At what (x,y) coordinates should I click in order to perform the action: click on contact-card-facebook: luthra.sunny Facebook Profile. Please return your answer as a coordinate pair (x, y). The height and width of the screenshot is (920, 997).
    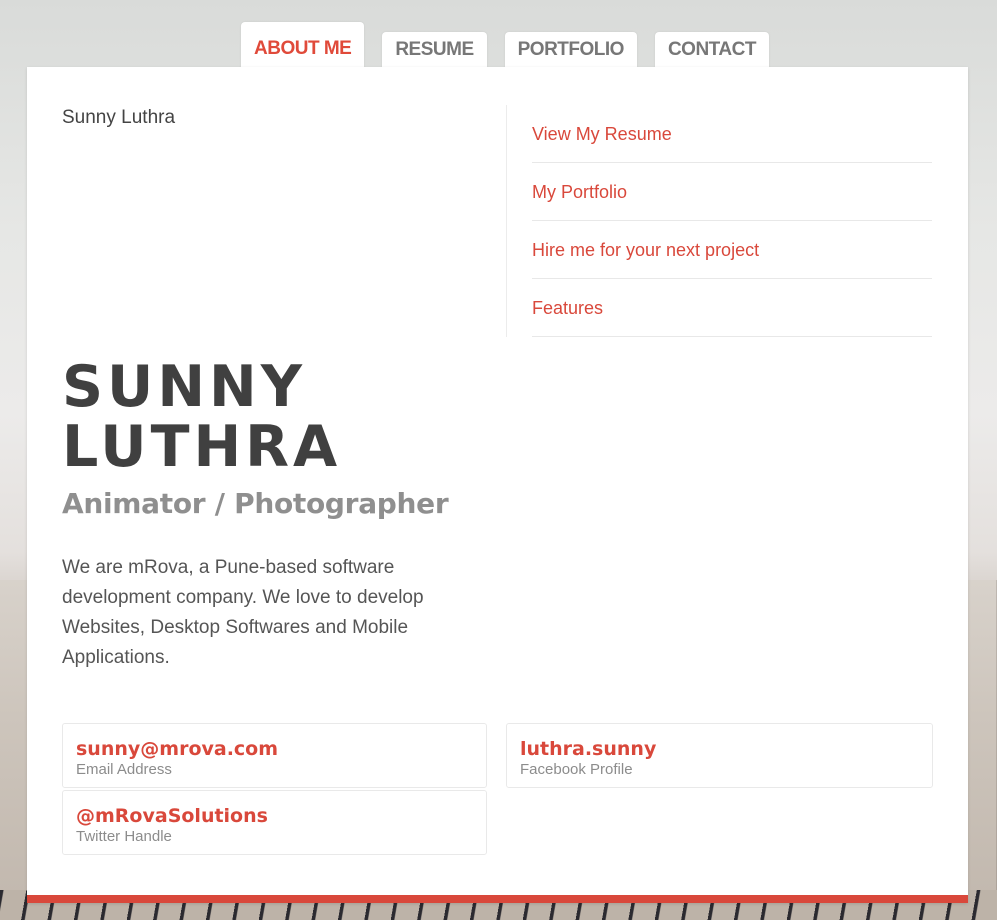
    Looking at the image, I should click on (719, 755).